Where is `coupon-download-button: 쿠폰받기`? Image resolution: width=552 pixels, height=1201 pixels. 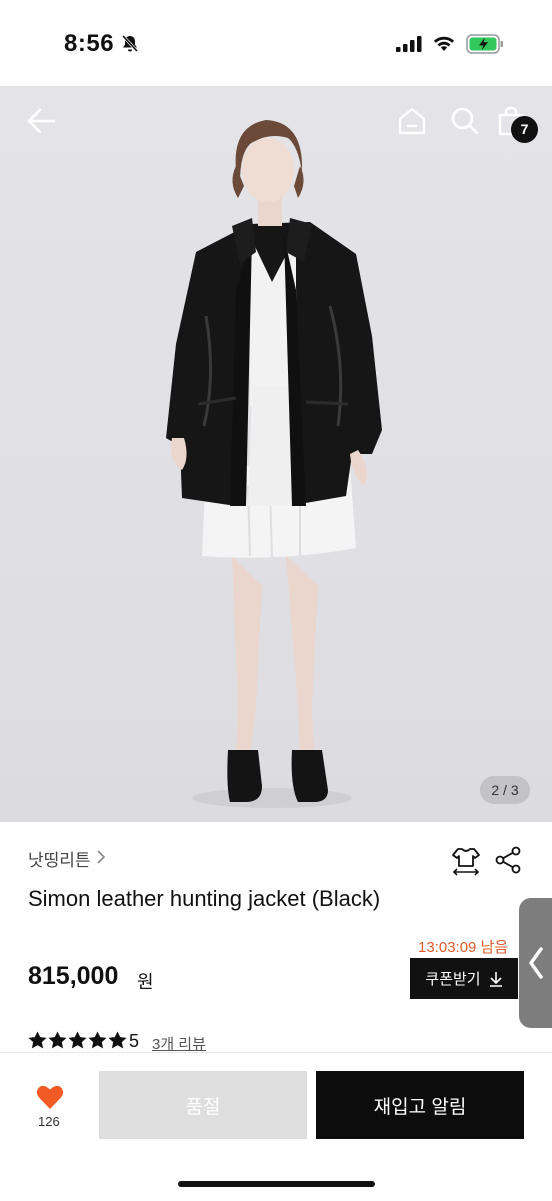 coupon-download-button: 쿠폰받기 is located at coordinates (464, 978).